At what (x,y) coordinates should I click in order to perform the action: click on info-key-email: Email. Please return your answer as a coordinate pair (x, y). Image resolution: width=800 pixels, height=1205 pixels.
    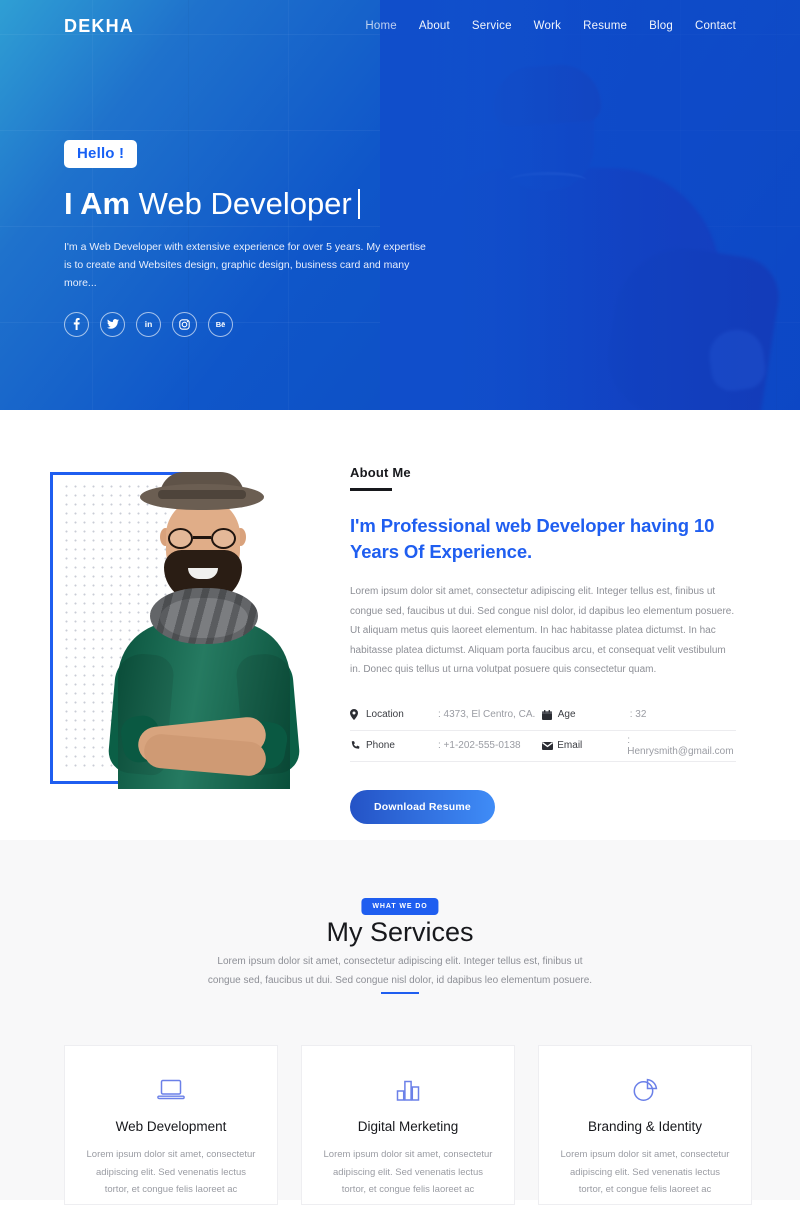
    Looking at the image, I should click on (570, 746).